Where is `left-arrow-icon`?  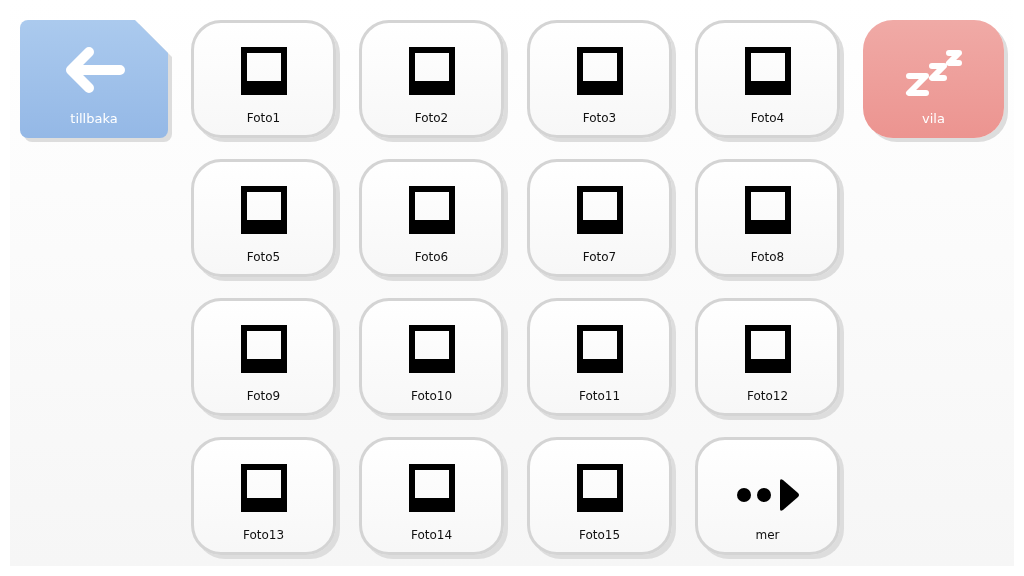 left-arrow-icon is located at coordinates (94, 70).